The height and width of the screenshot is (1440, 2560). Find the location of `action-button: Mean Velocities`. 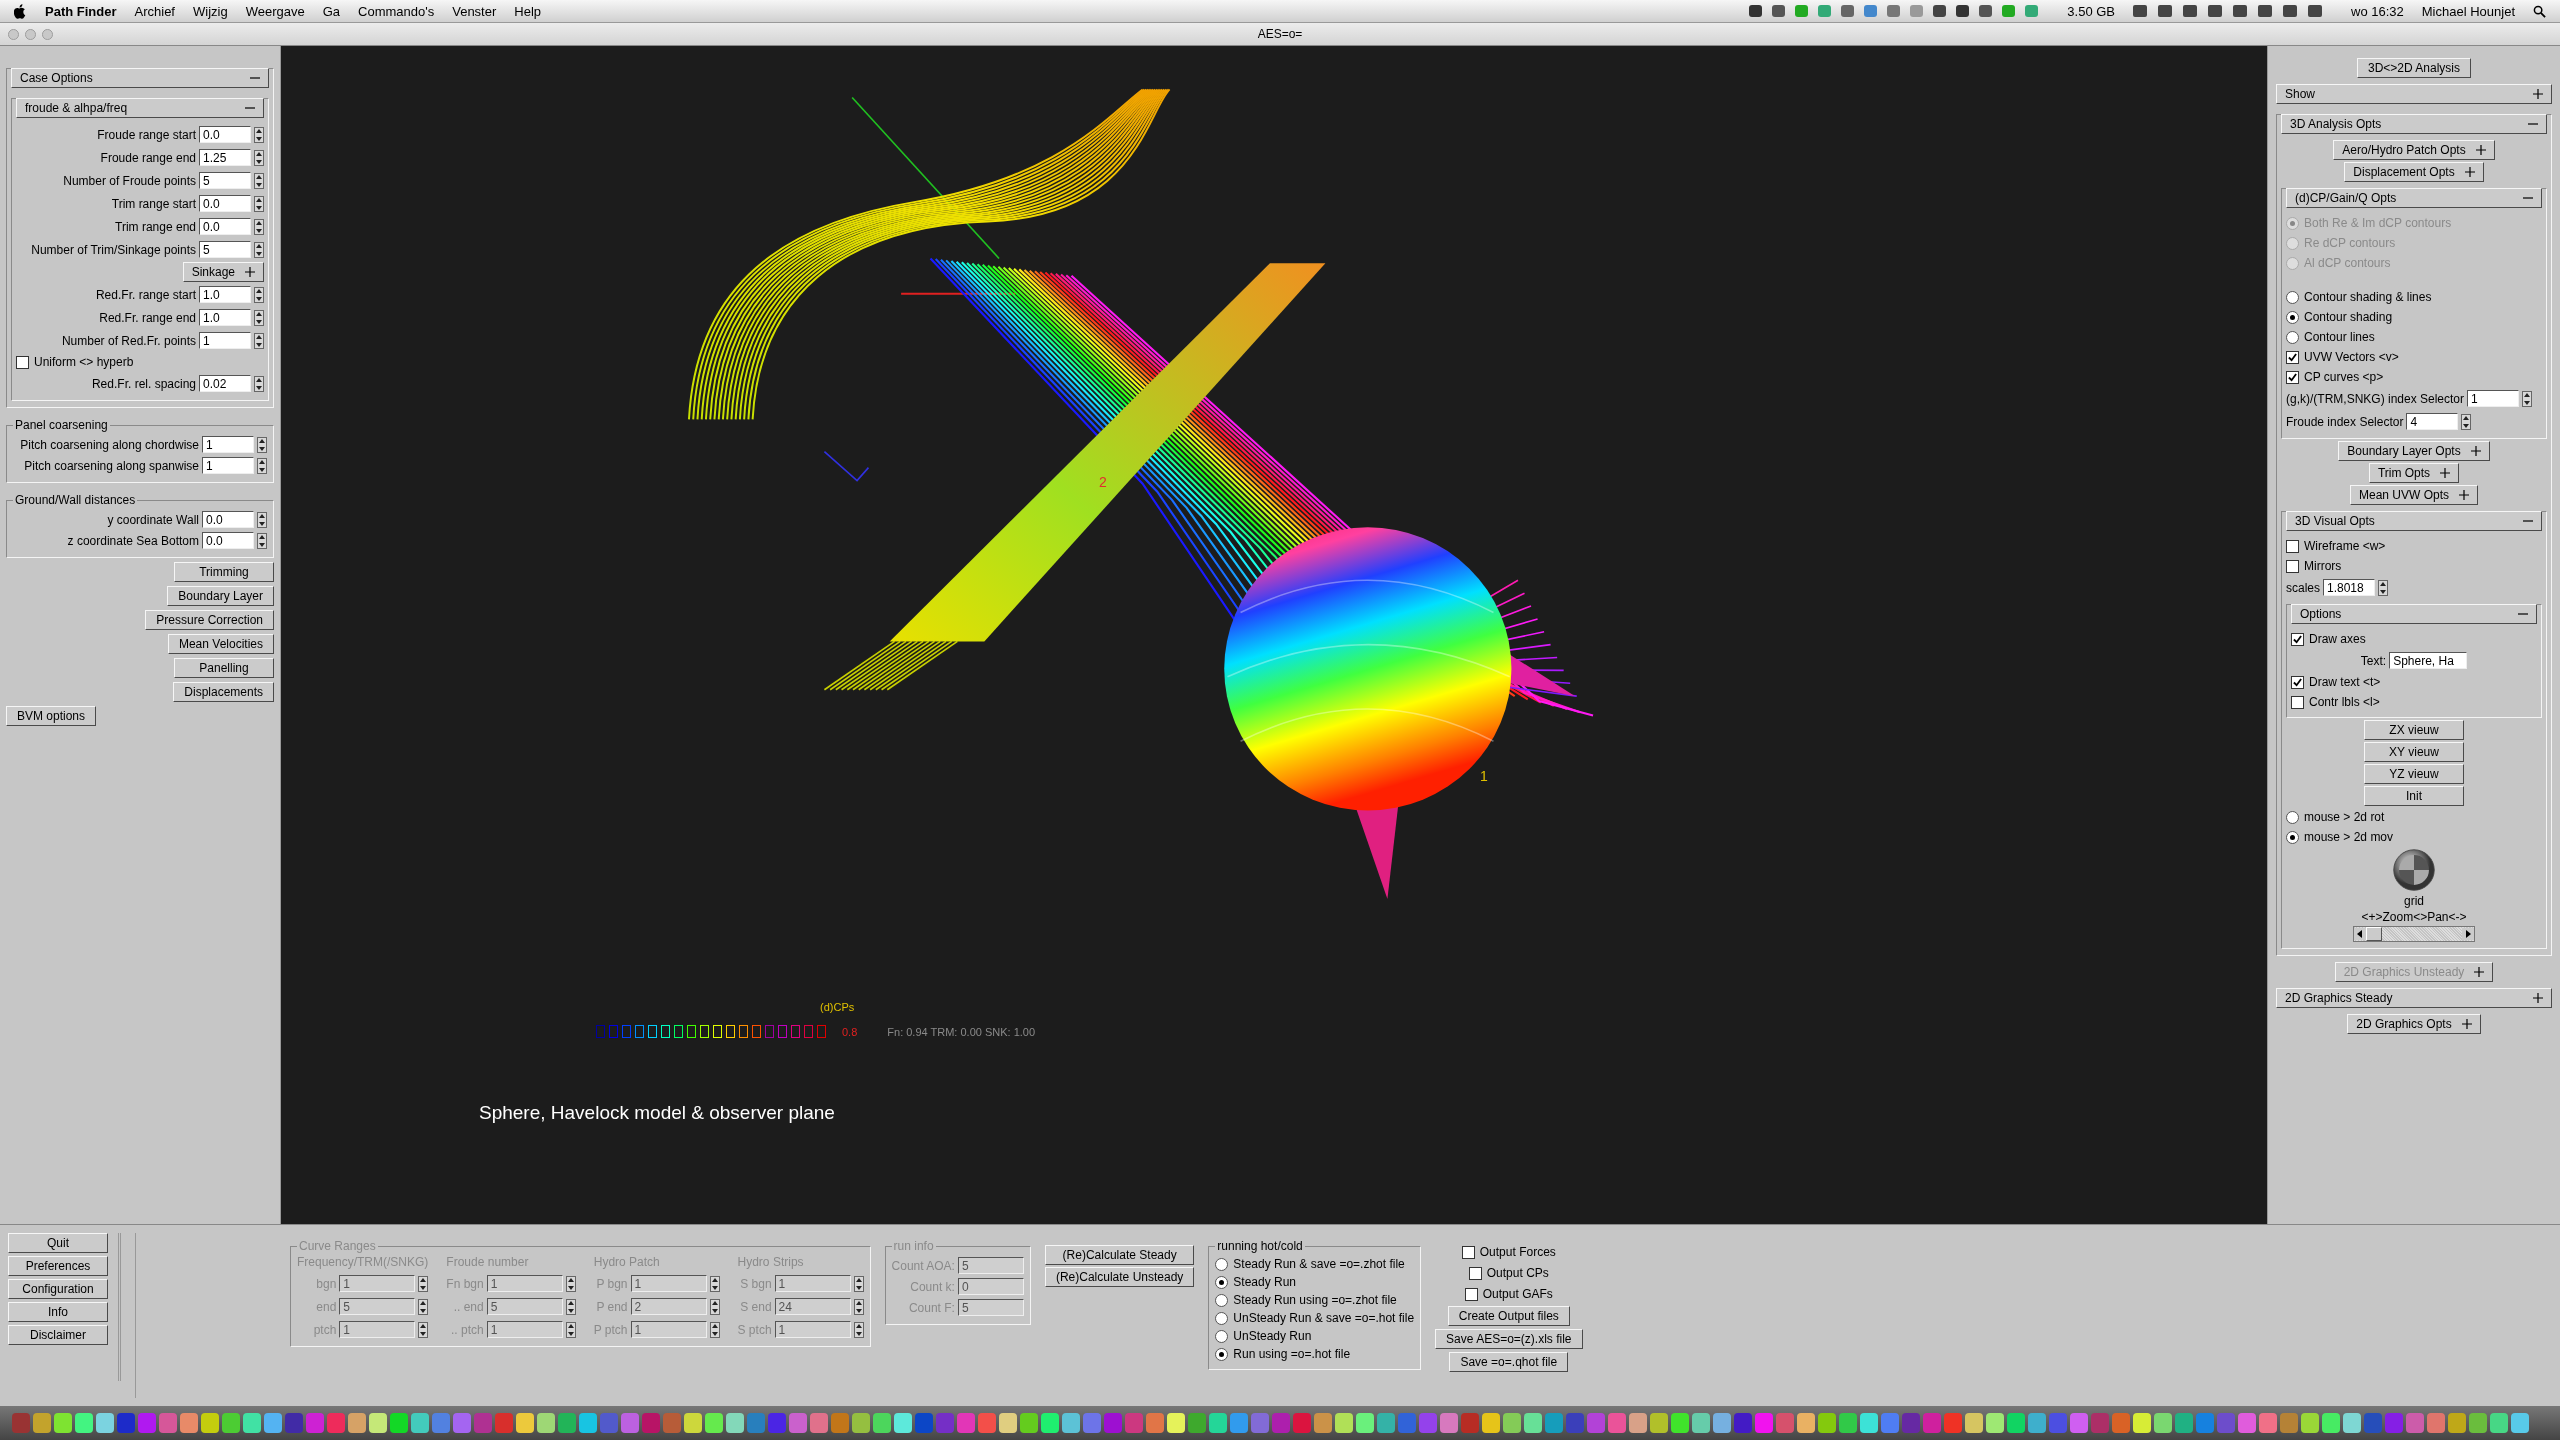

action-button: Mean Velocities is located at coordinates (220, 644).